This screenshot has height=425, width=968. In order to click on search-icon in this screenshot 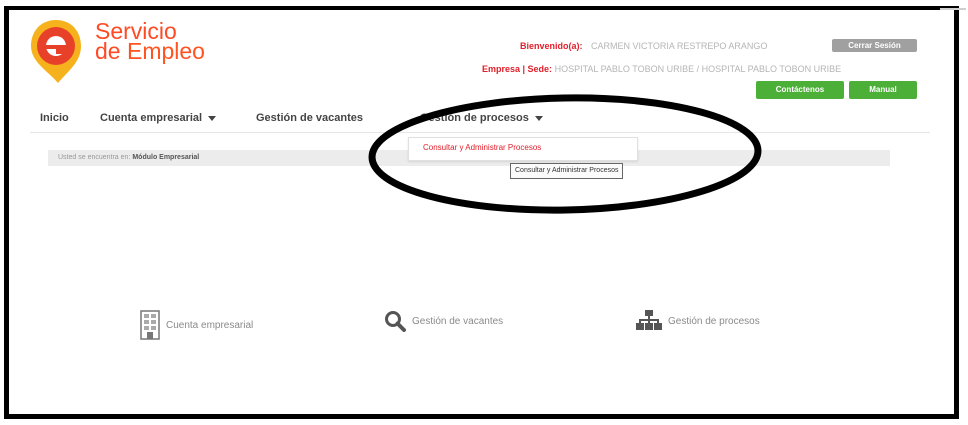, I will do `click(395, 321)`.